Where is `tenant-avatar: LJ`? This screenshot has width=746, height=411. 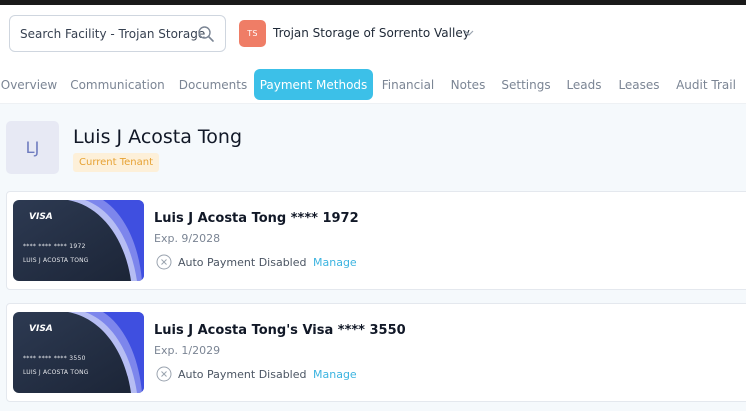 tenant-avatar: LJ is located at coordinates (32, 147).